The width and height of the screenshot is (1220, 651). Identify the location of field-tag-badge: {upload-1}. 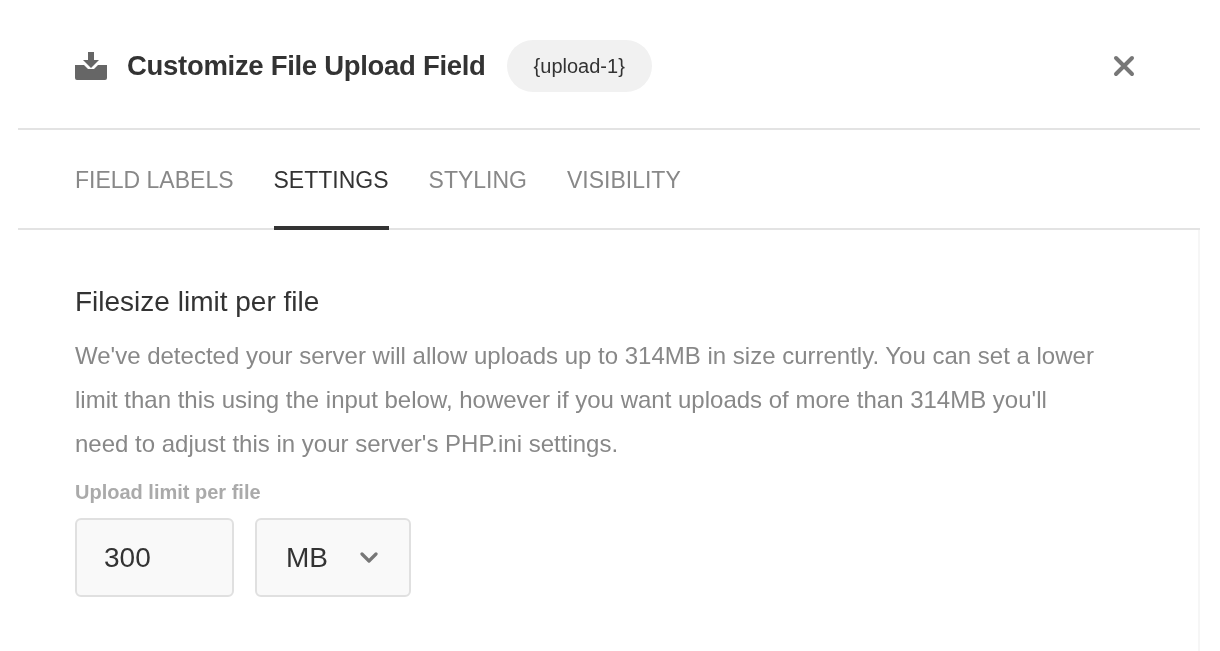
(579, 66).